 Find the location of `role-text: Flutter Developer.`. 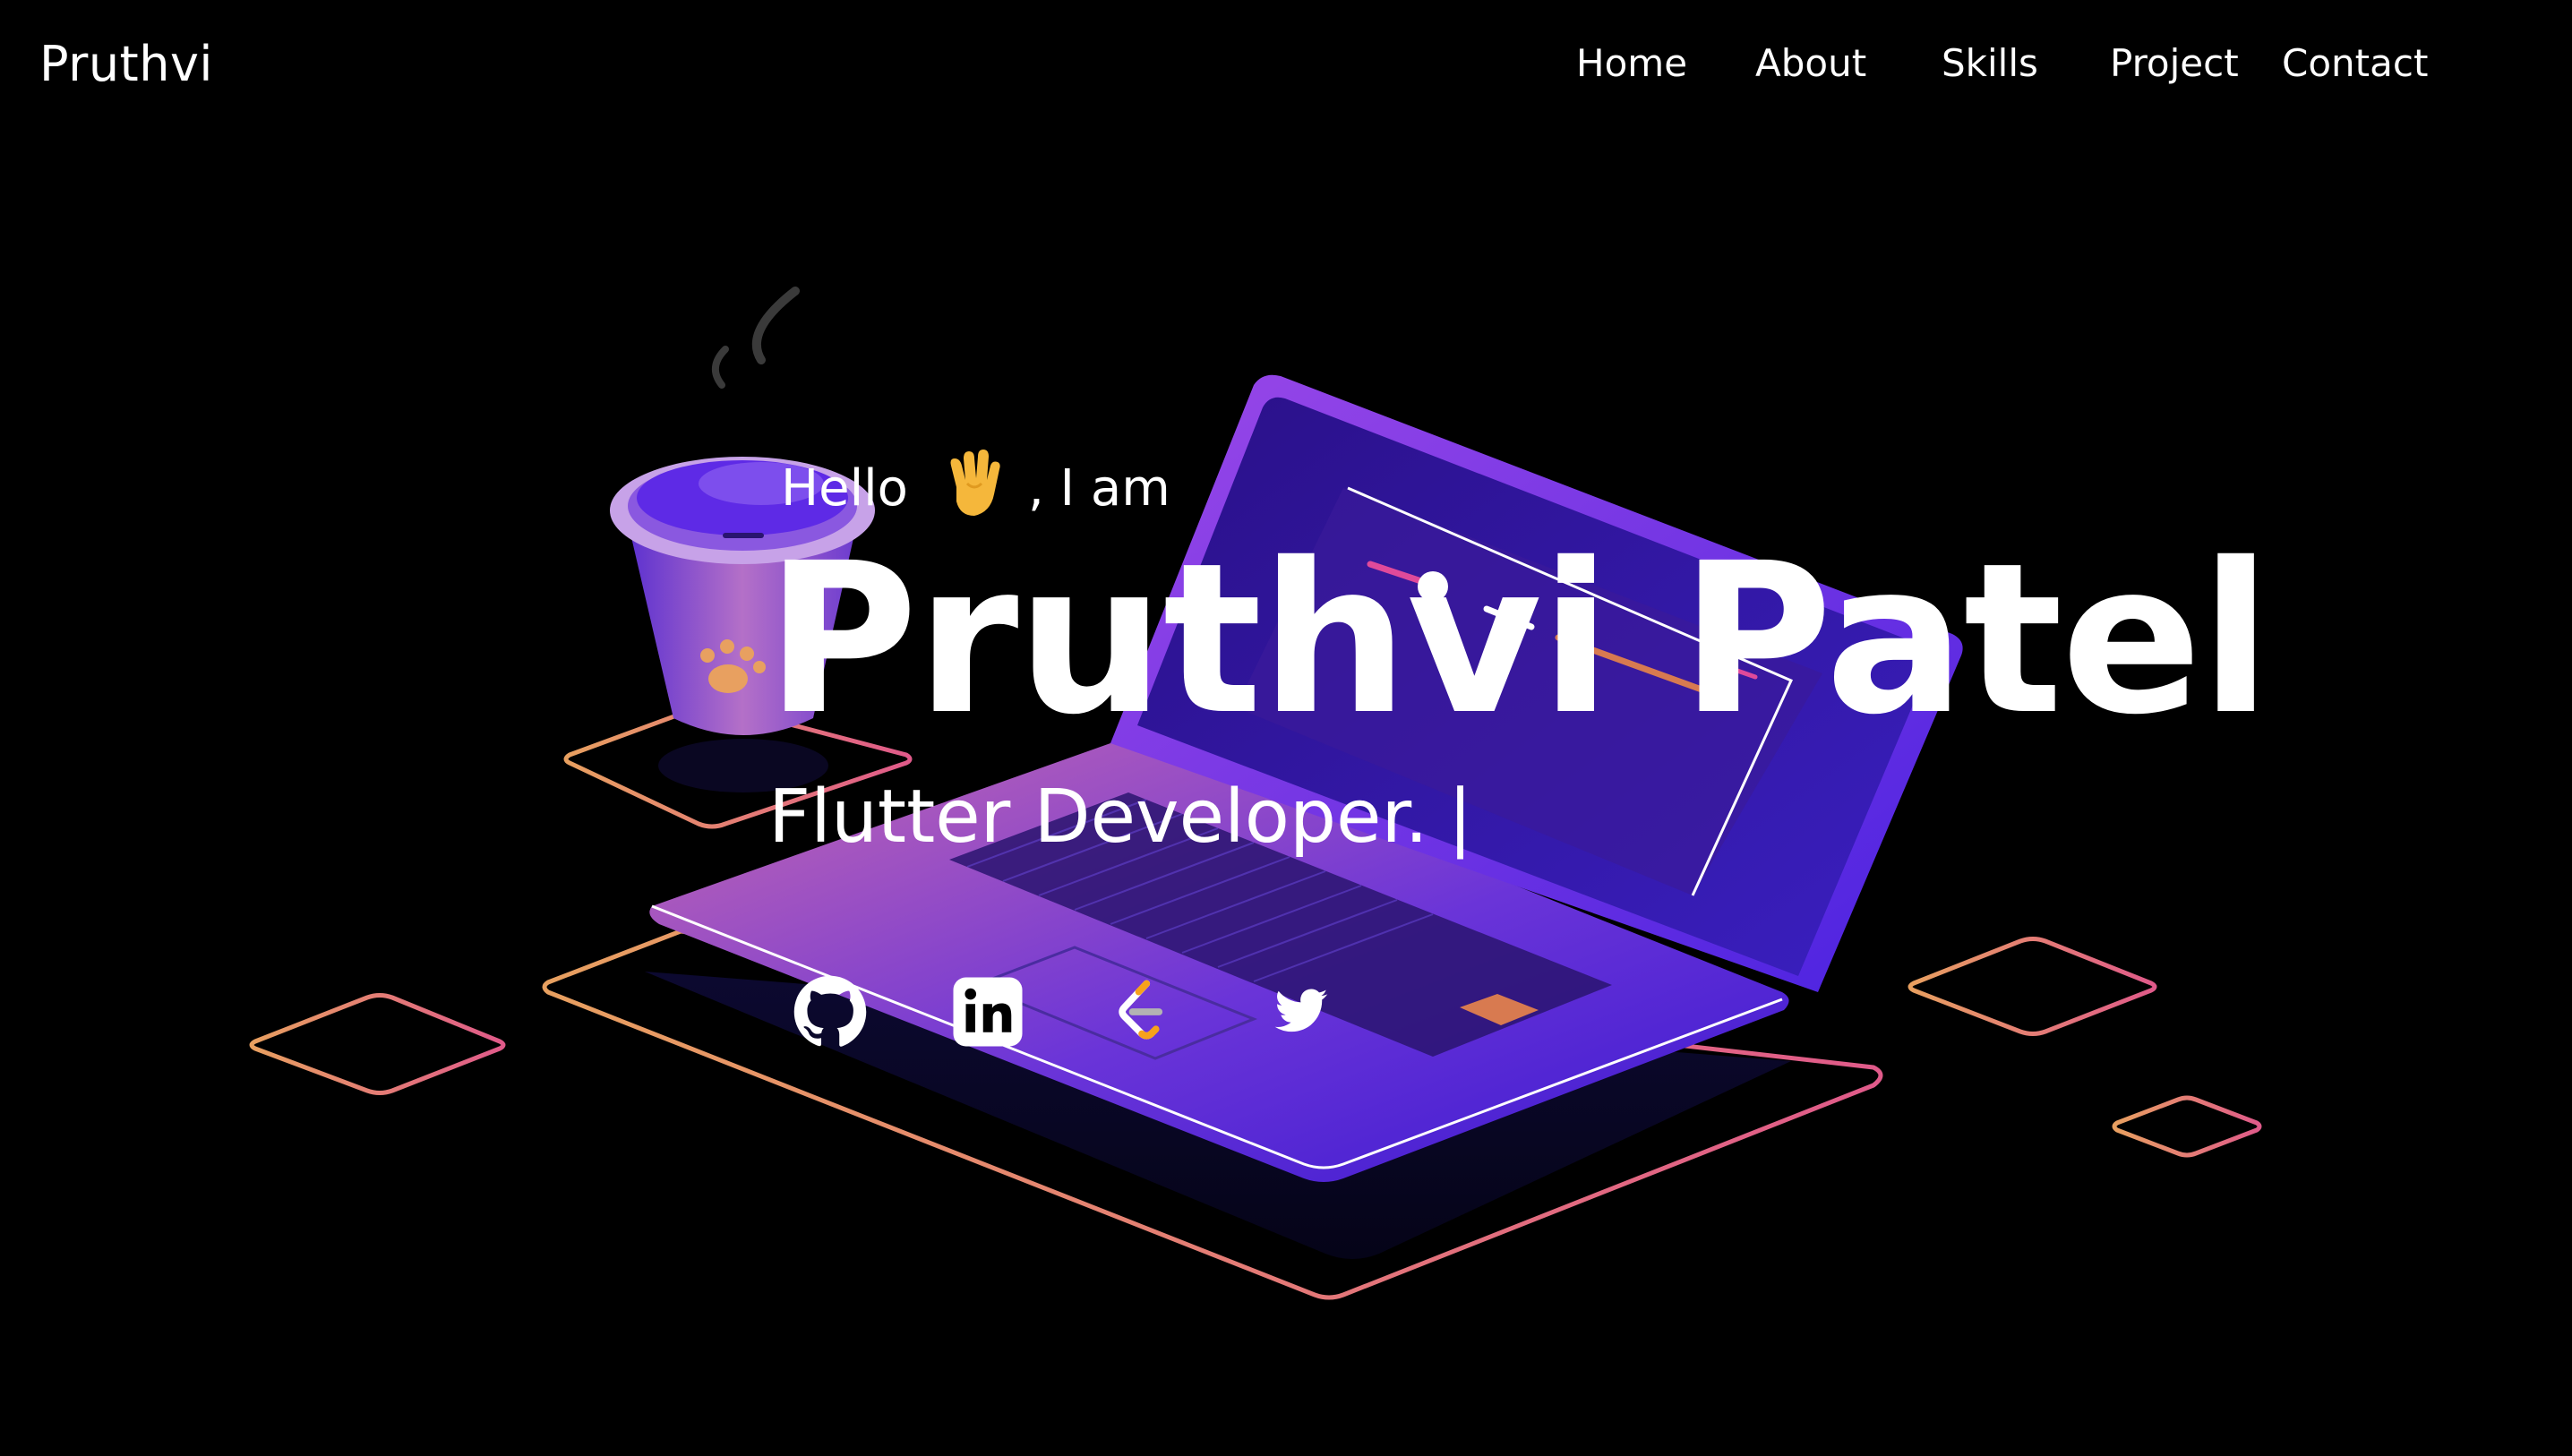

role-text: Flutter Developer. is located at coordinates (1098, 817).